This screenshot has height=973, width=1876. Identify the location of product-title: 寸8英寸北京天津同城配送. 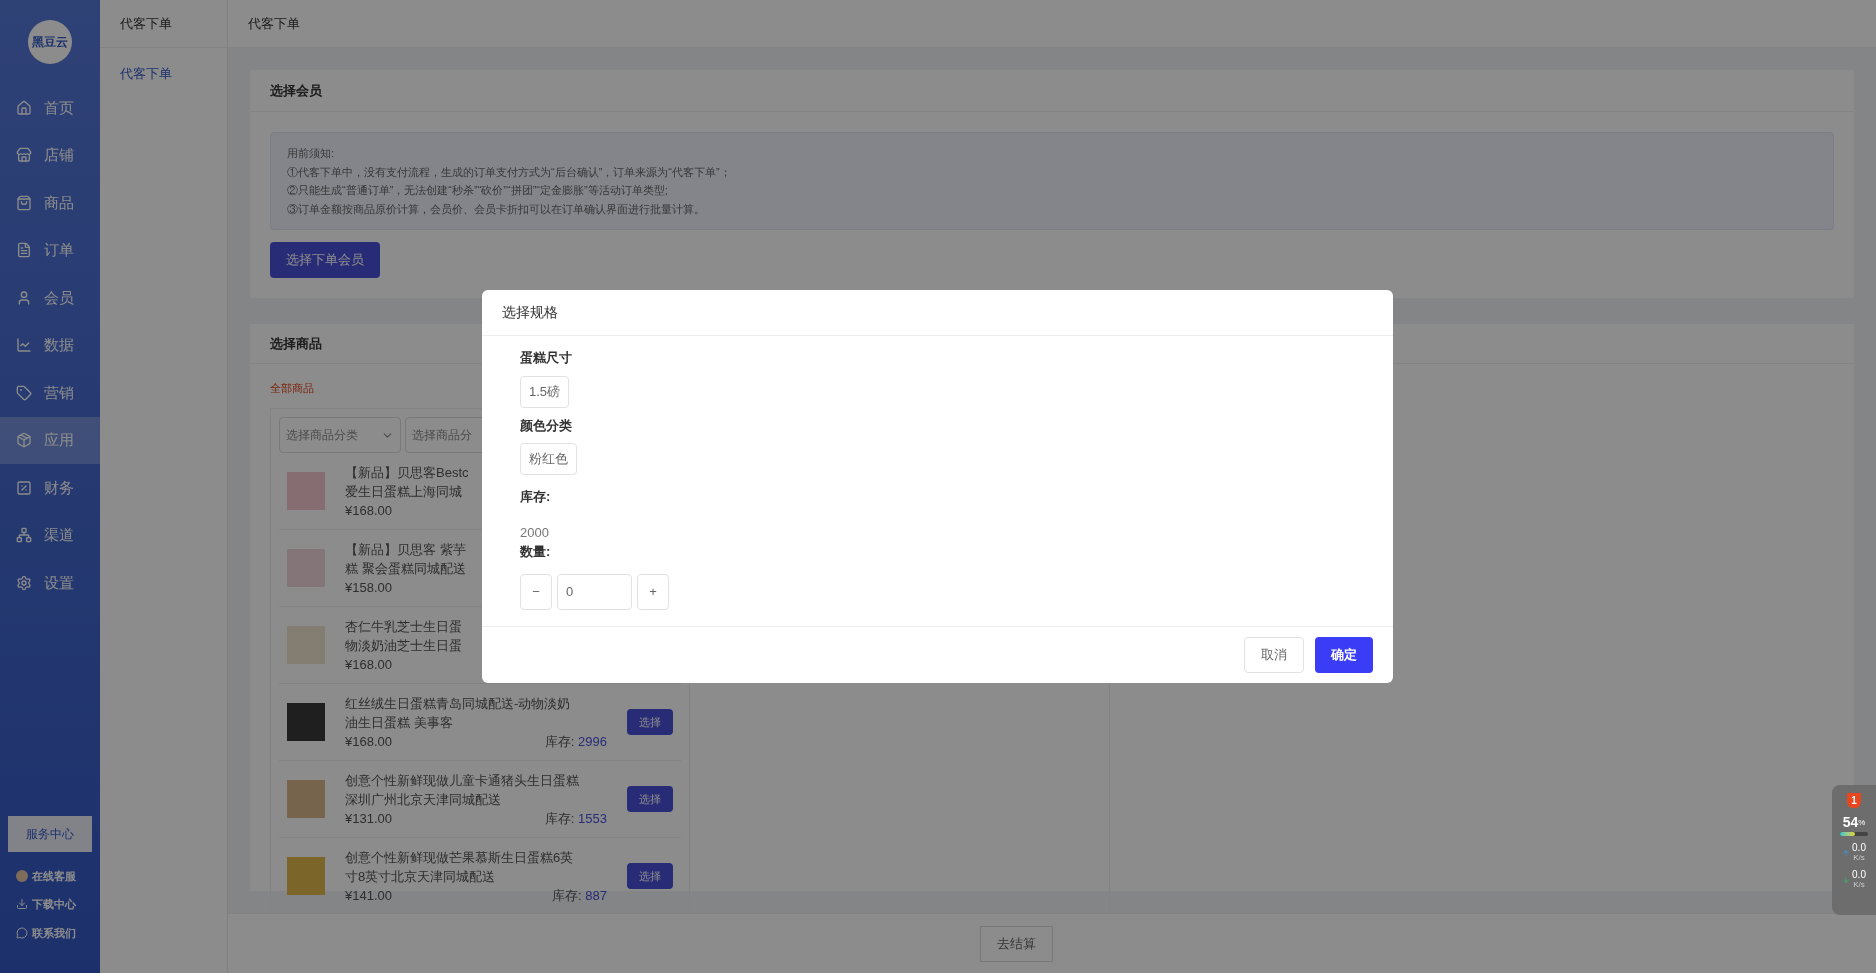
(420, 876).